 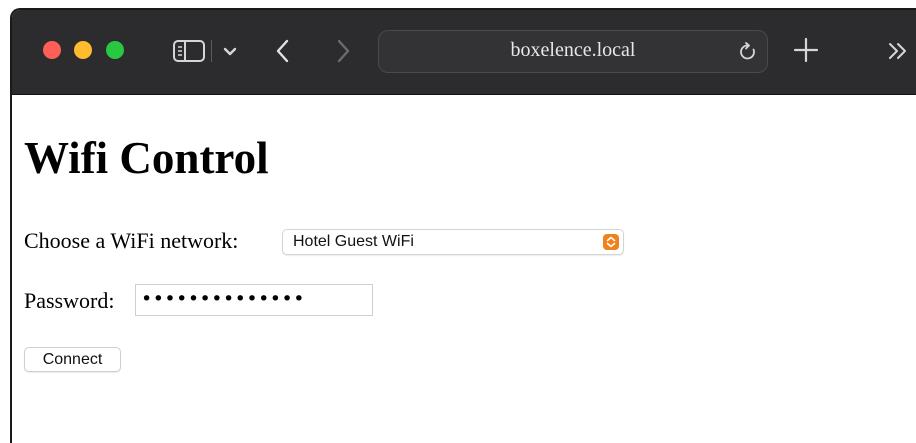 I want to click on back-arrow-icon, so click(x=283, y=51).